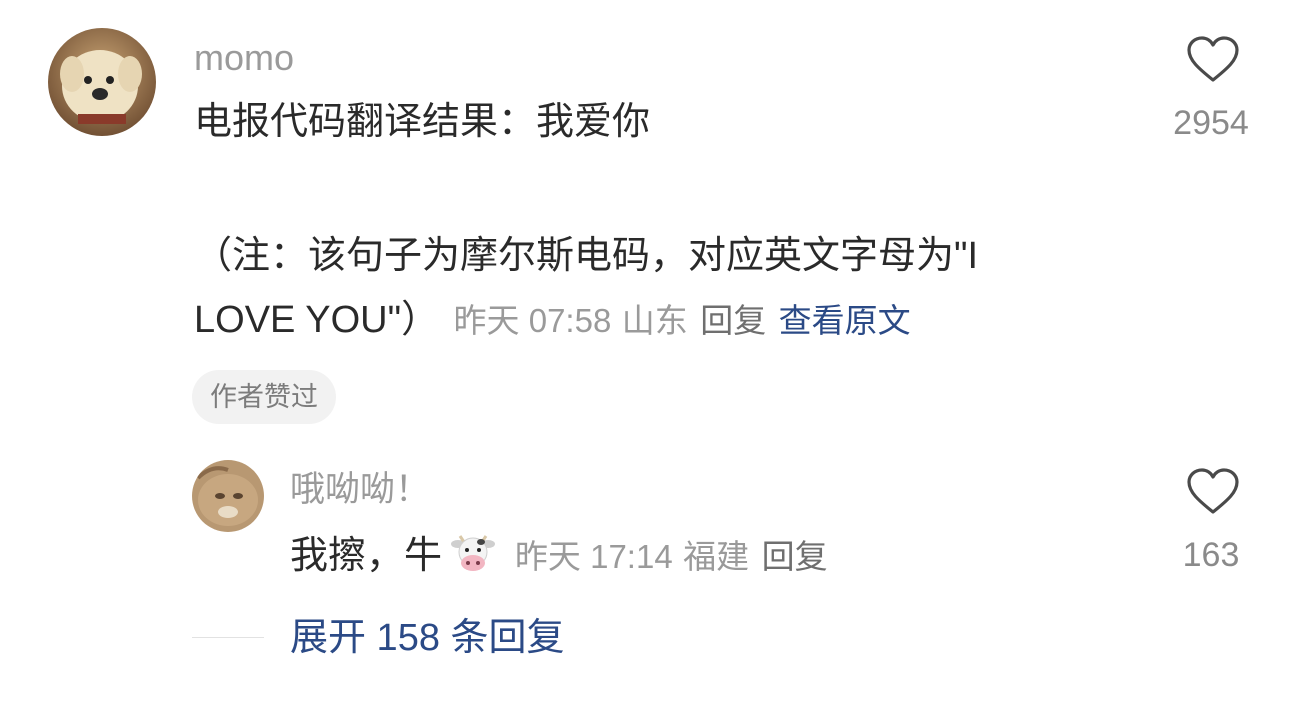 Image resolution: width=1290 pixels, height=716 pixels. What do you see at coordinates (422, 122) in the screenshot?
I see `comment-text-line-1: 电报代码翻译结果：我爱你` at bounding box center [422, 122].